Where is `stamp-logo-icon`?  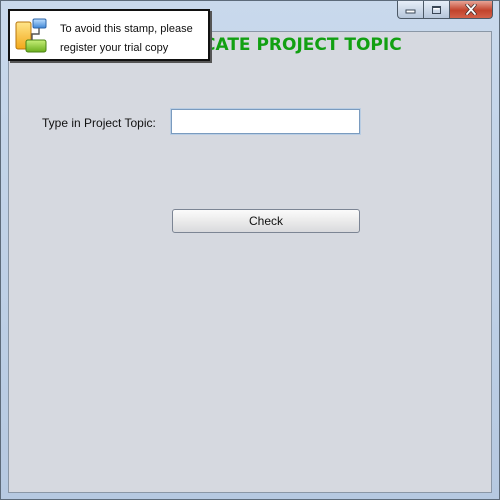
stamp-logo-icon is located at coordinates (31, 35).